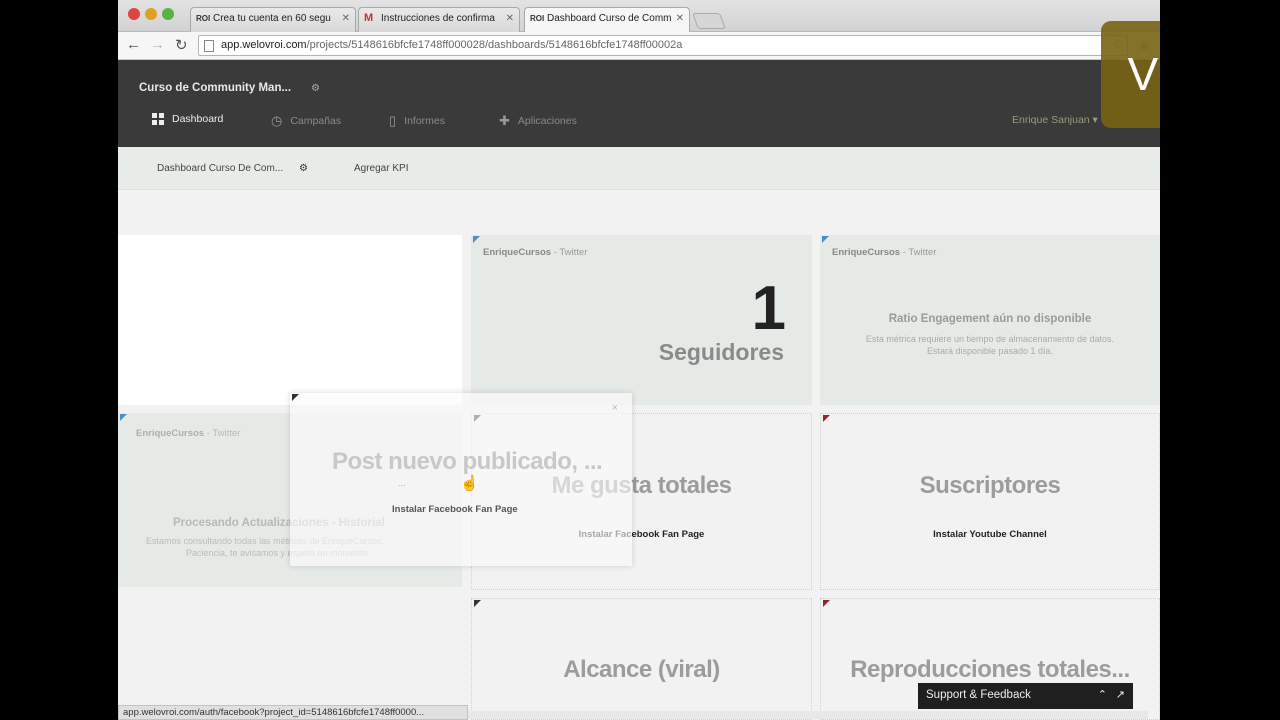 The width and height of the screenshot is (1280, 720). I want to click on minimize-window-button, so click(151, 14).